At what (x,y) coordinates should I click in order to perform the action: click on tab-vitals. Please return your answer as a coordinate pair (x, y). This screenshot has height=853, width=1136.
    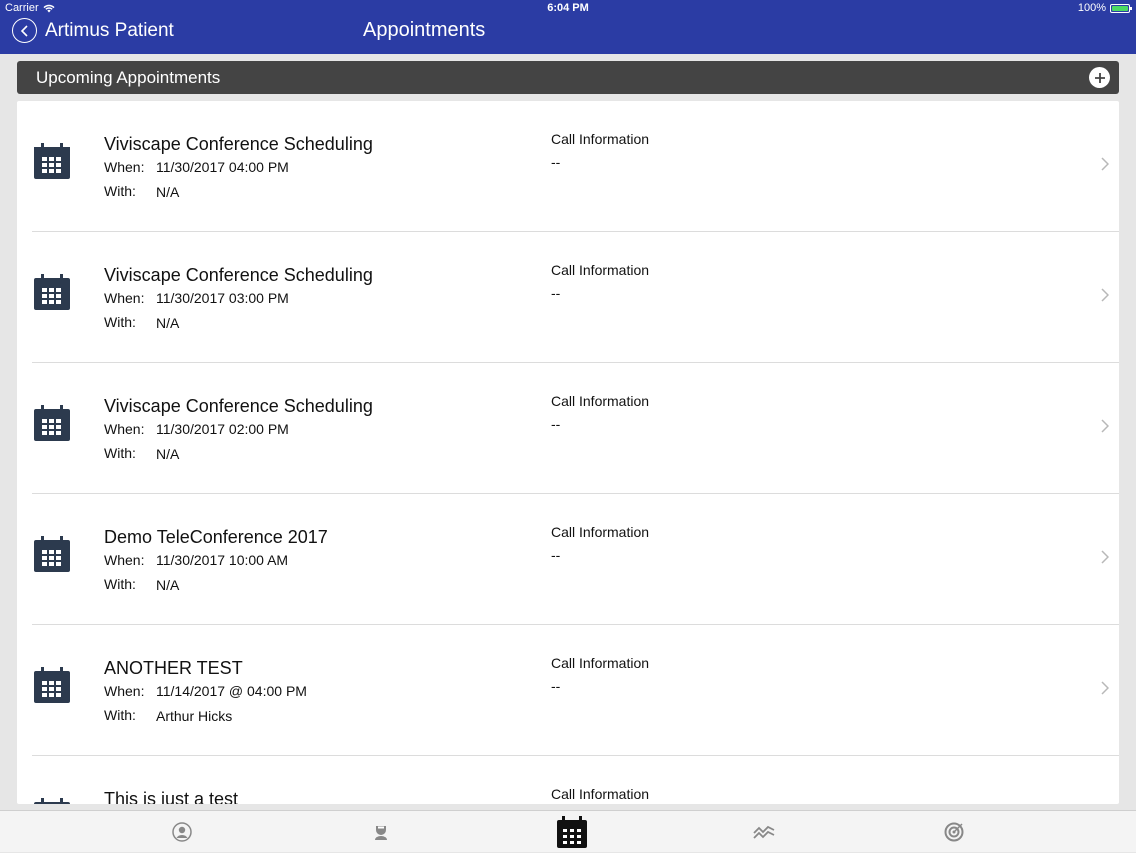
    Looking at the image, I should click on (764, 832).